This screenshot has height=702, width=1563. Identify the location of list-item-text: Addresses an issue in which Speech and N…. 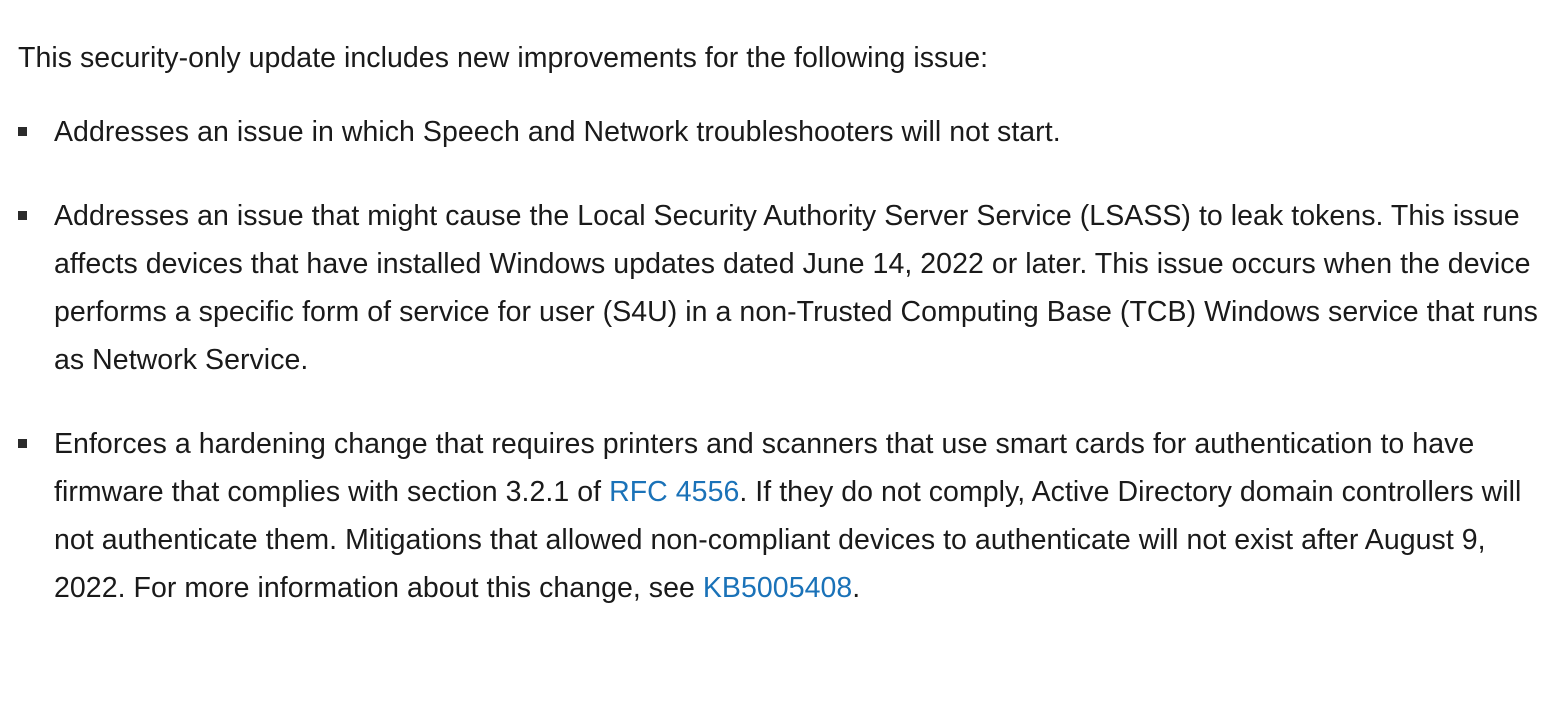
(557, 132).